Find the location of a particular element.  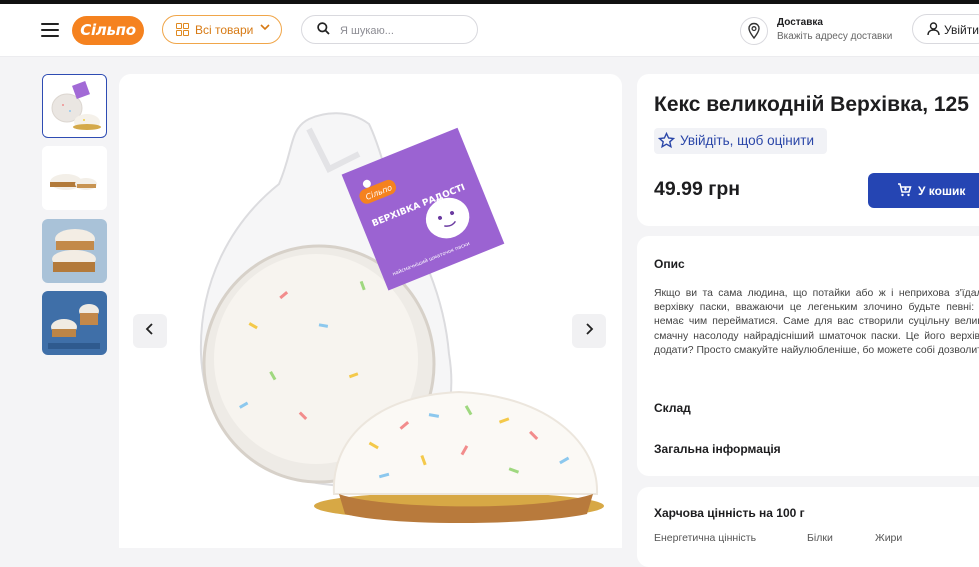

general-info-heading: Загальна інформація is located at coordinates (717, 449).